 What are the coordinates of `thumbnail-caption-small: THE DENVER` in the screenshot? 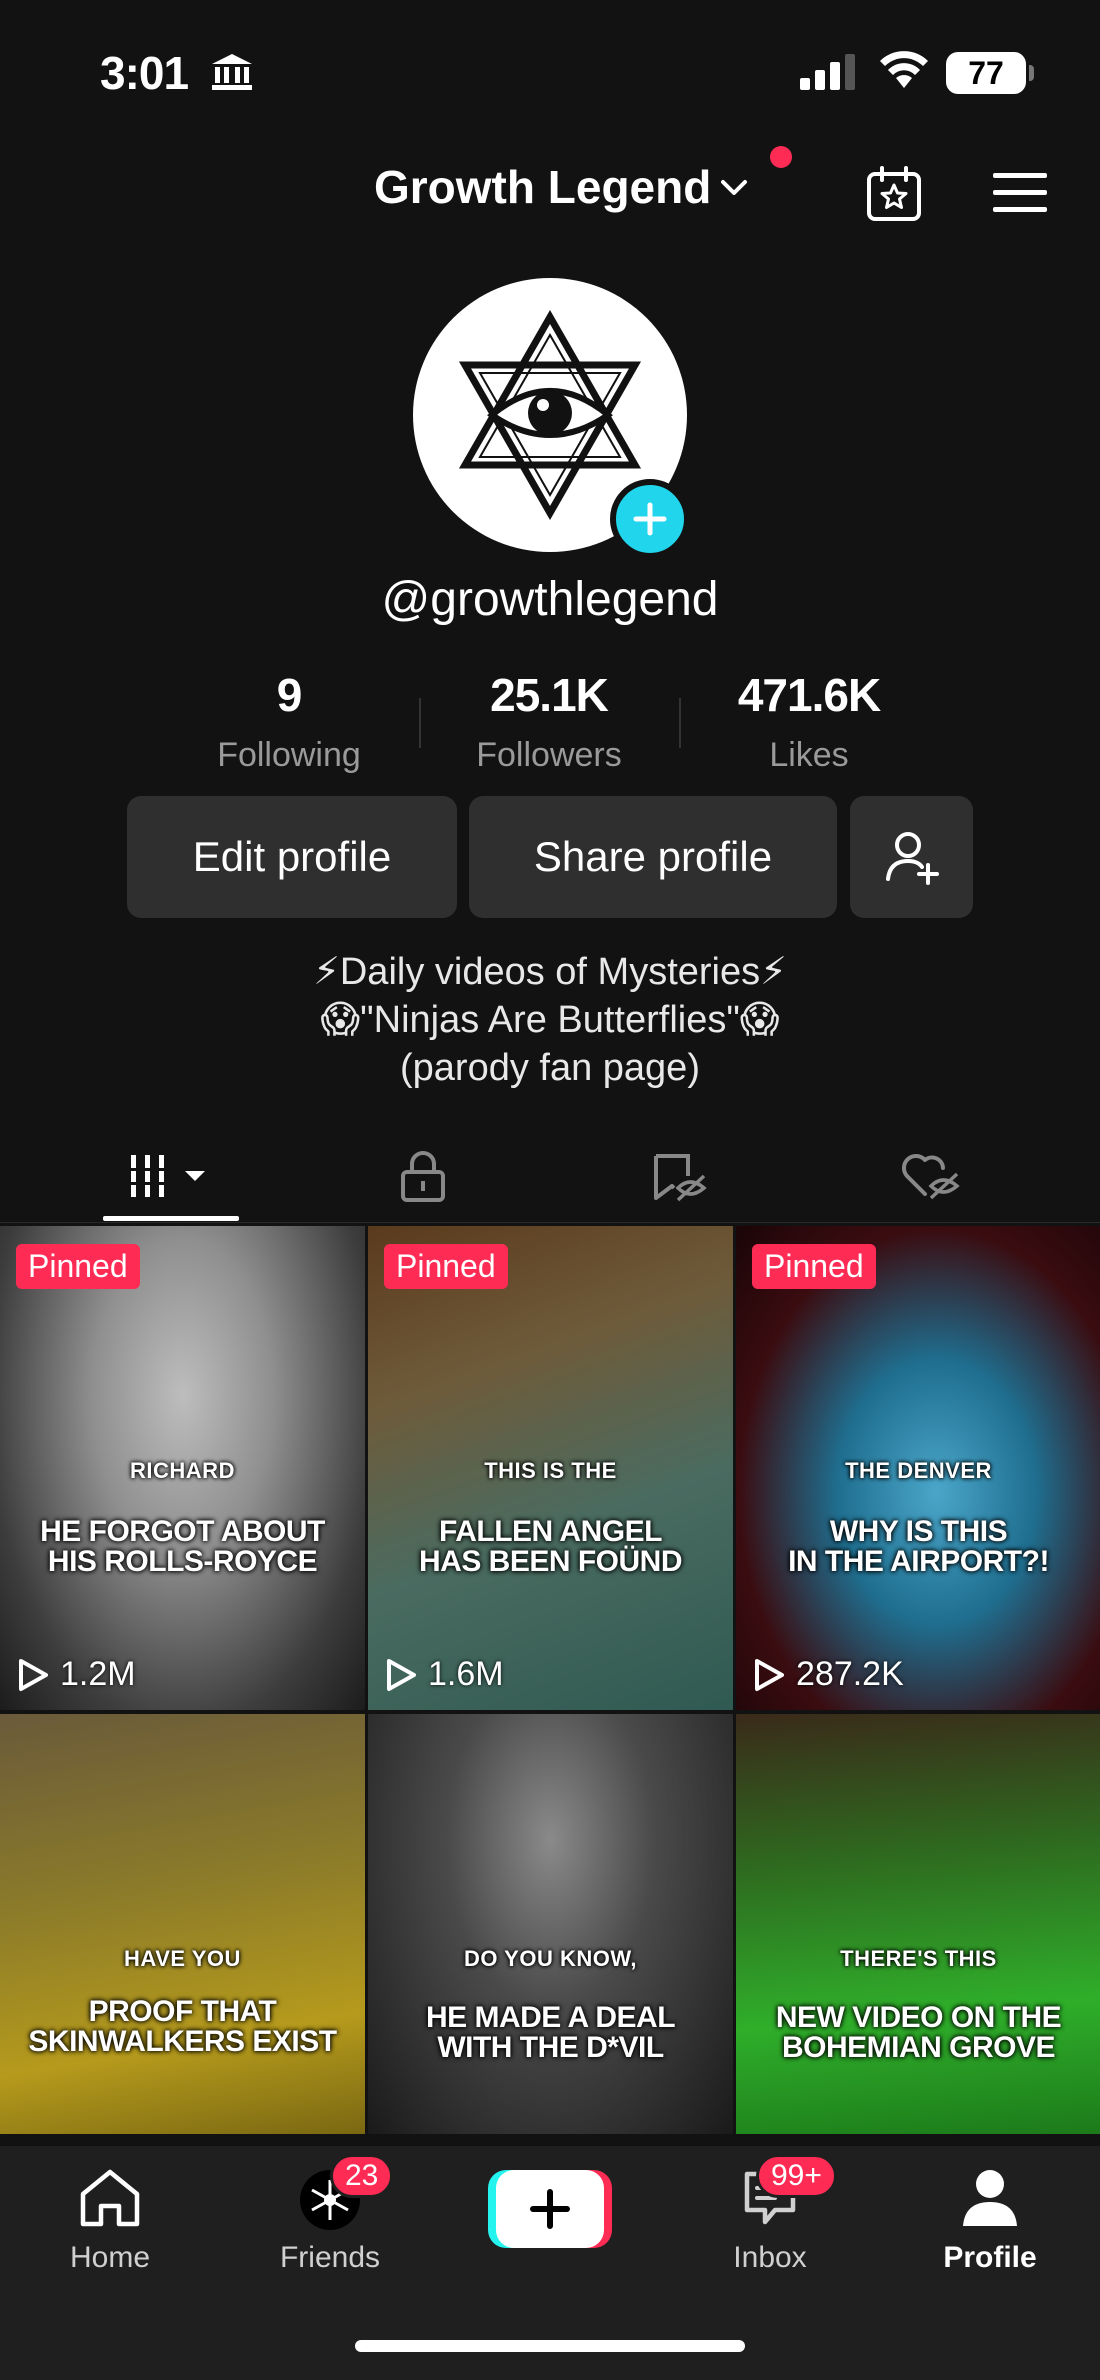 It's located at (918, 1470).